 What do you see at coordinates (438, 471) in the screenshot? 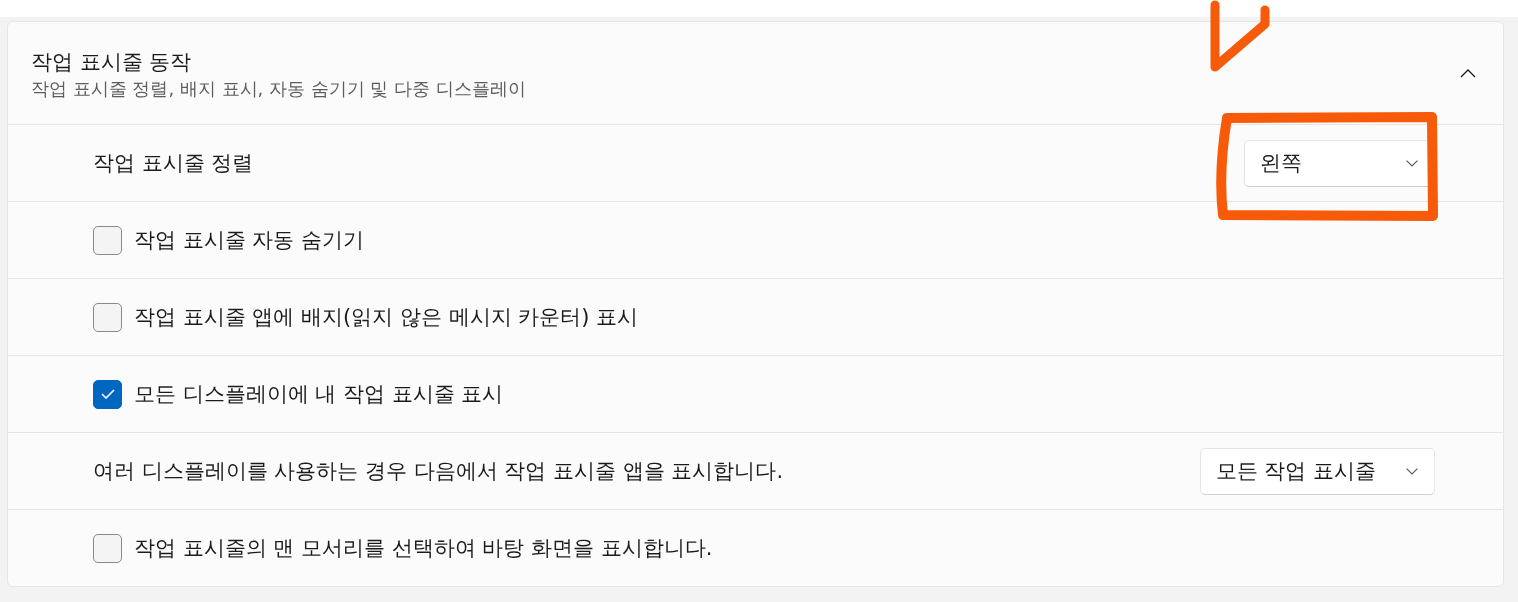
I see `setting-label: 여러 디스플레이를 사용하는 경우 다음에서 작업 표시줄 앱을 표시합니다.` at bounding box center [438, 471].